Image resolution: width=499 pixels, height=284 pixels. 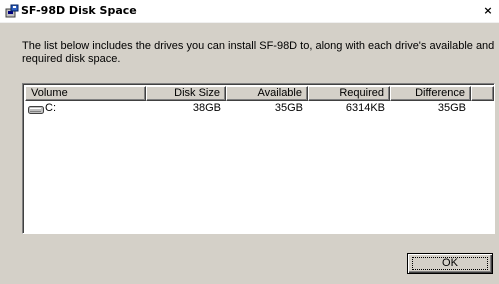 What do you see at coordinates (430, 93) in the screenshot?
I see `column-header-difference: Difference` at bounding box center [430, 93].